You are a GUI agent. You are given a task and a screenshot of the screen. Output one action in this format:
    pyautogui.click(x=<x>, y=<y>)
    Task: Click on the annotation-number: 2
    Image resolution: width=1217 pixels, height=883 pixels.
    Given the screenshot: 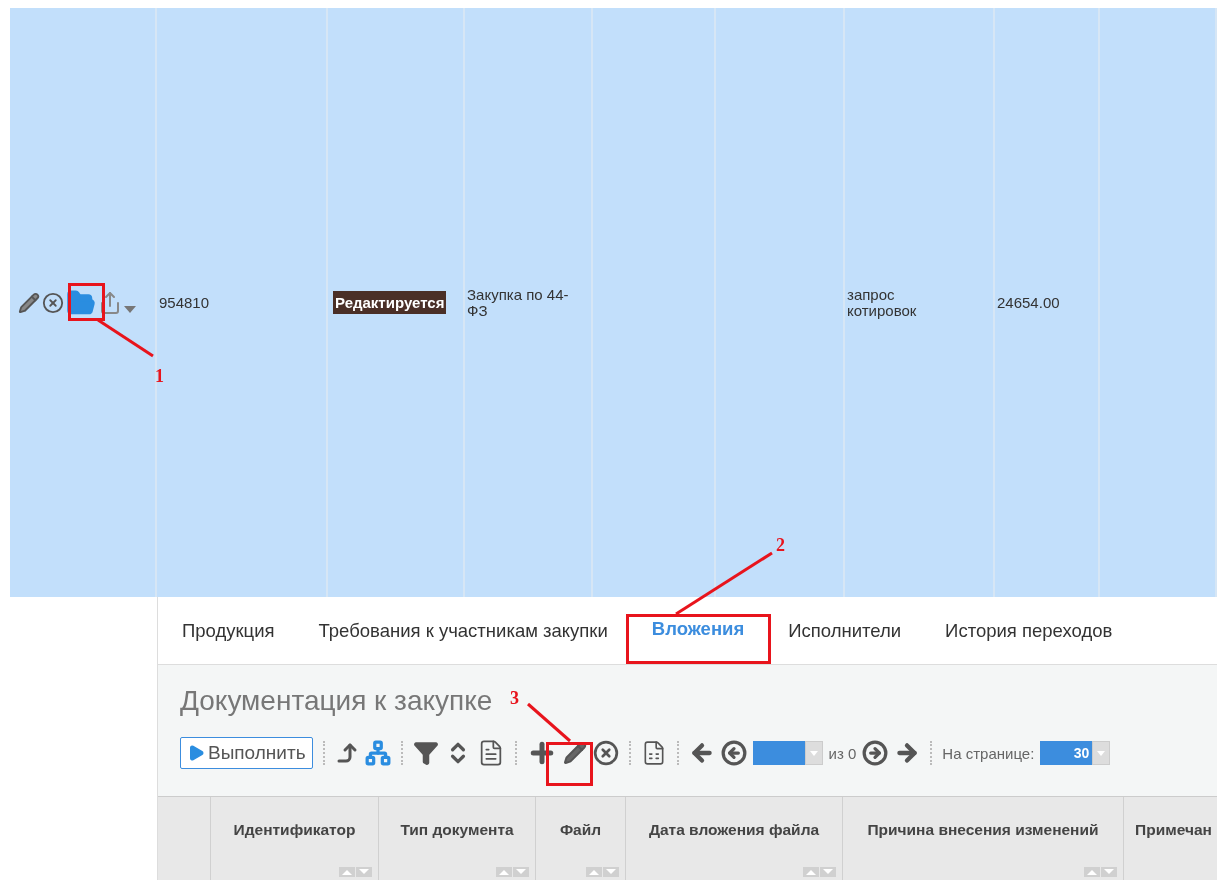 What is the action you would take?
    pyautogui.click(x=780, y=545)
    